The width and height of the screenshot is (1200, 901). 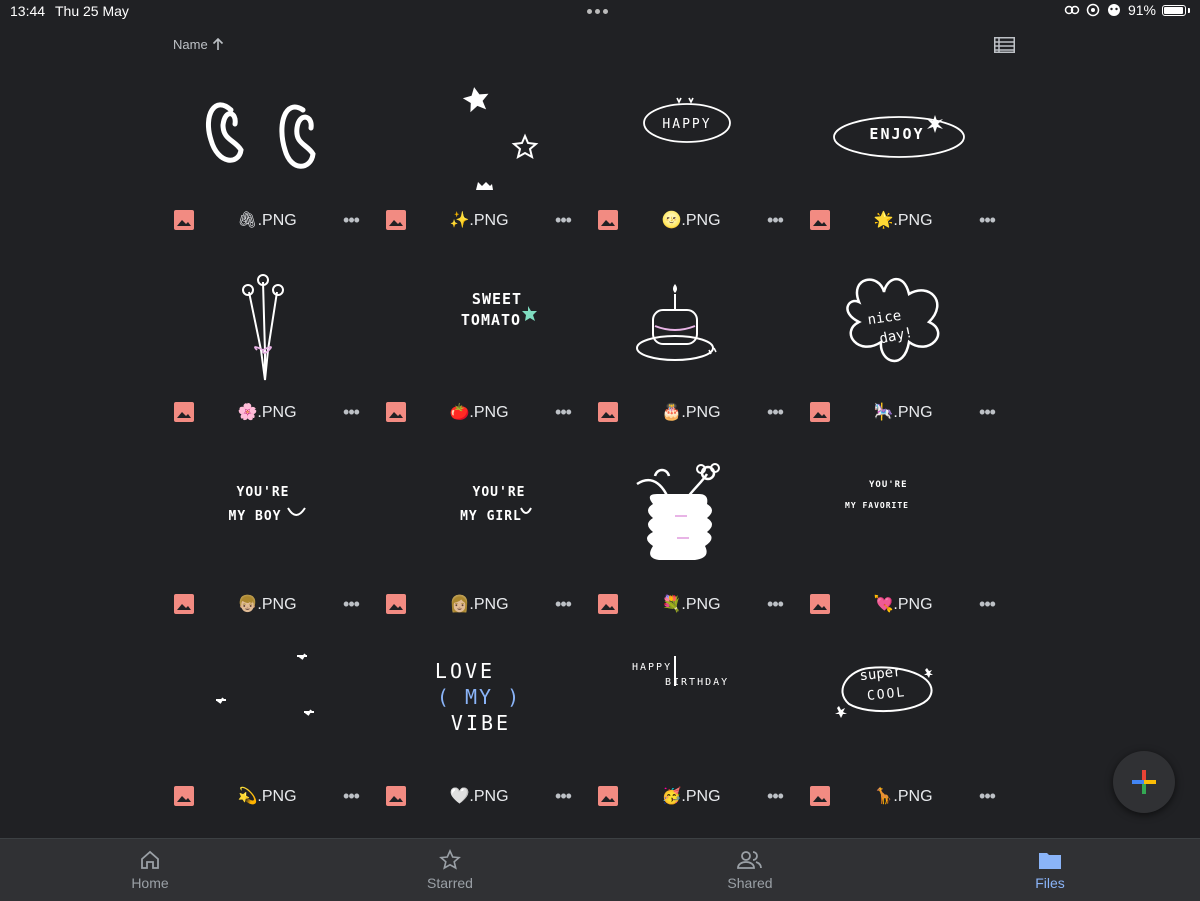 I want to click on file-tile: 🎂.PNG •••, so click(x=703, y=358).